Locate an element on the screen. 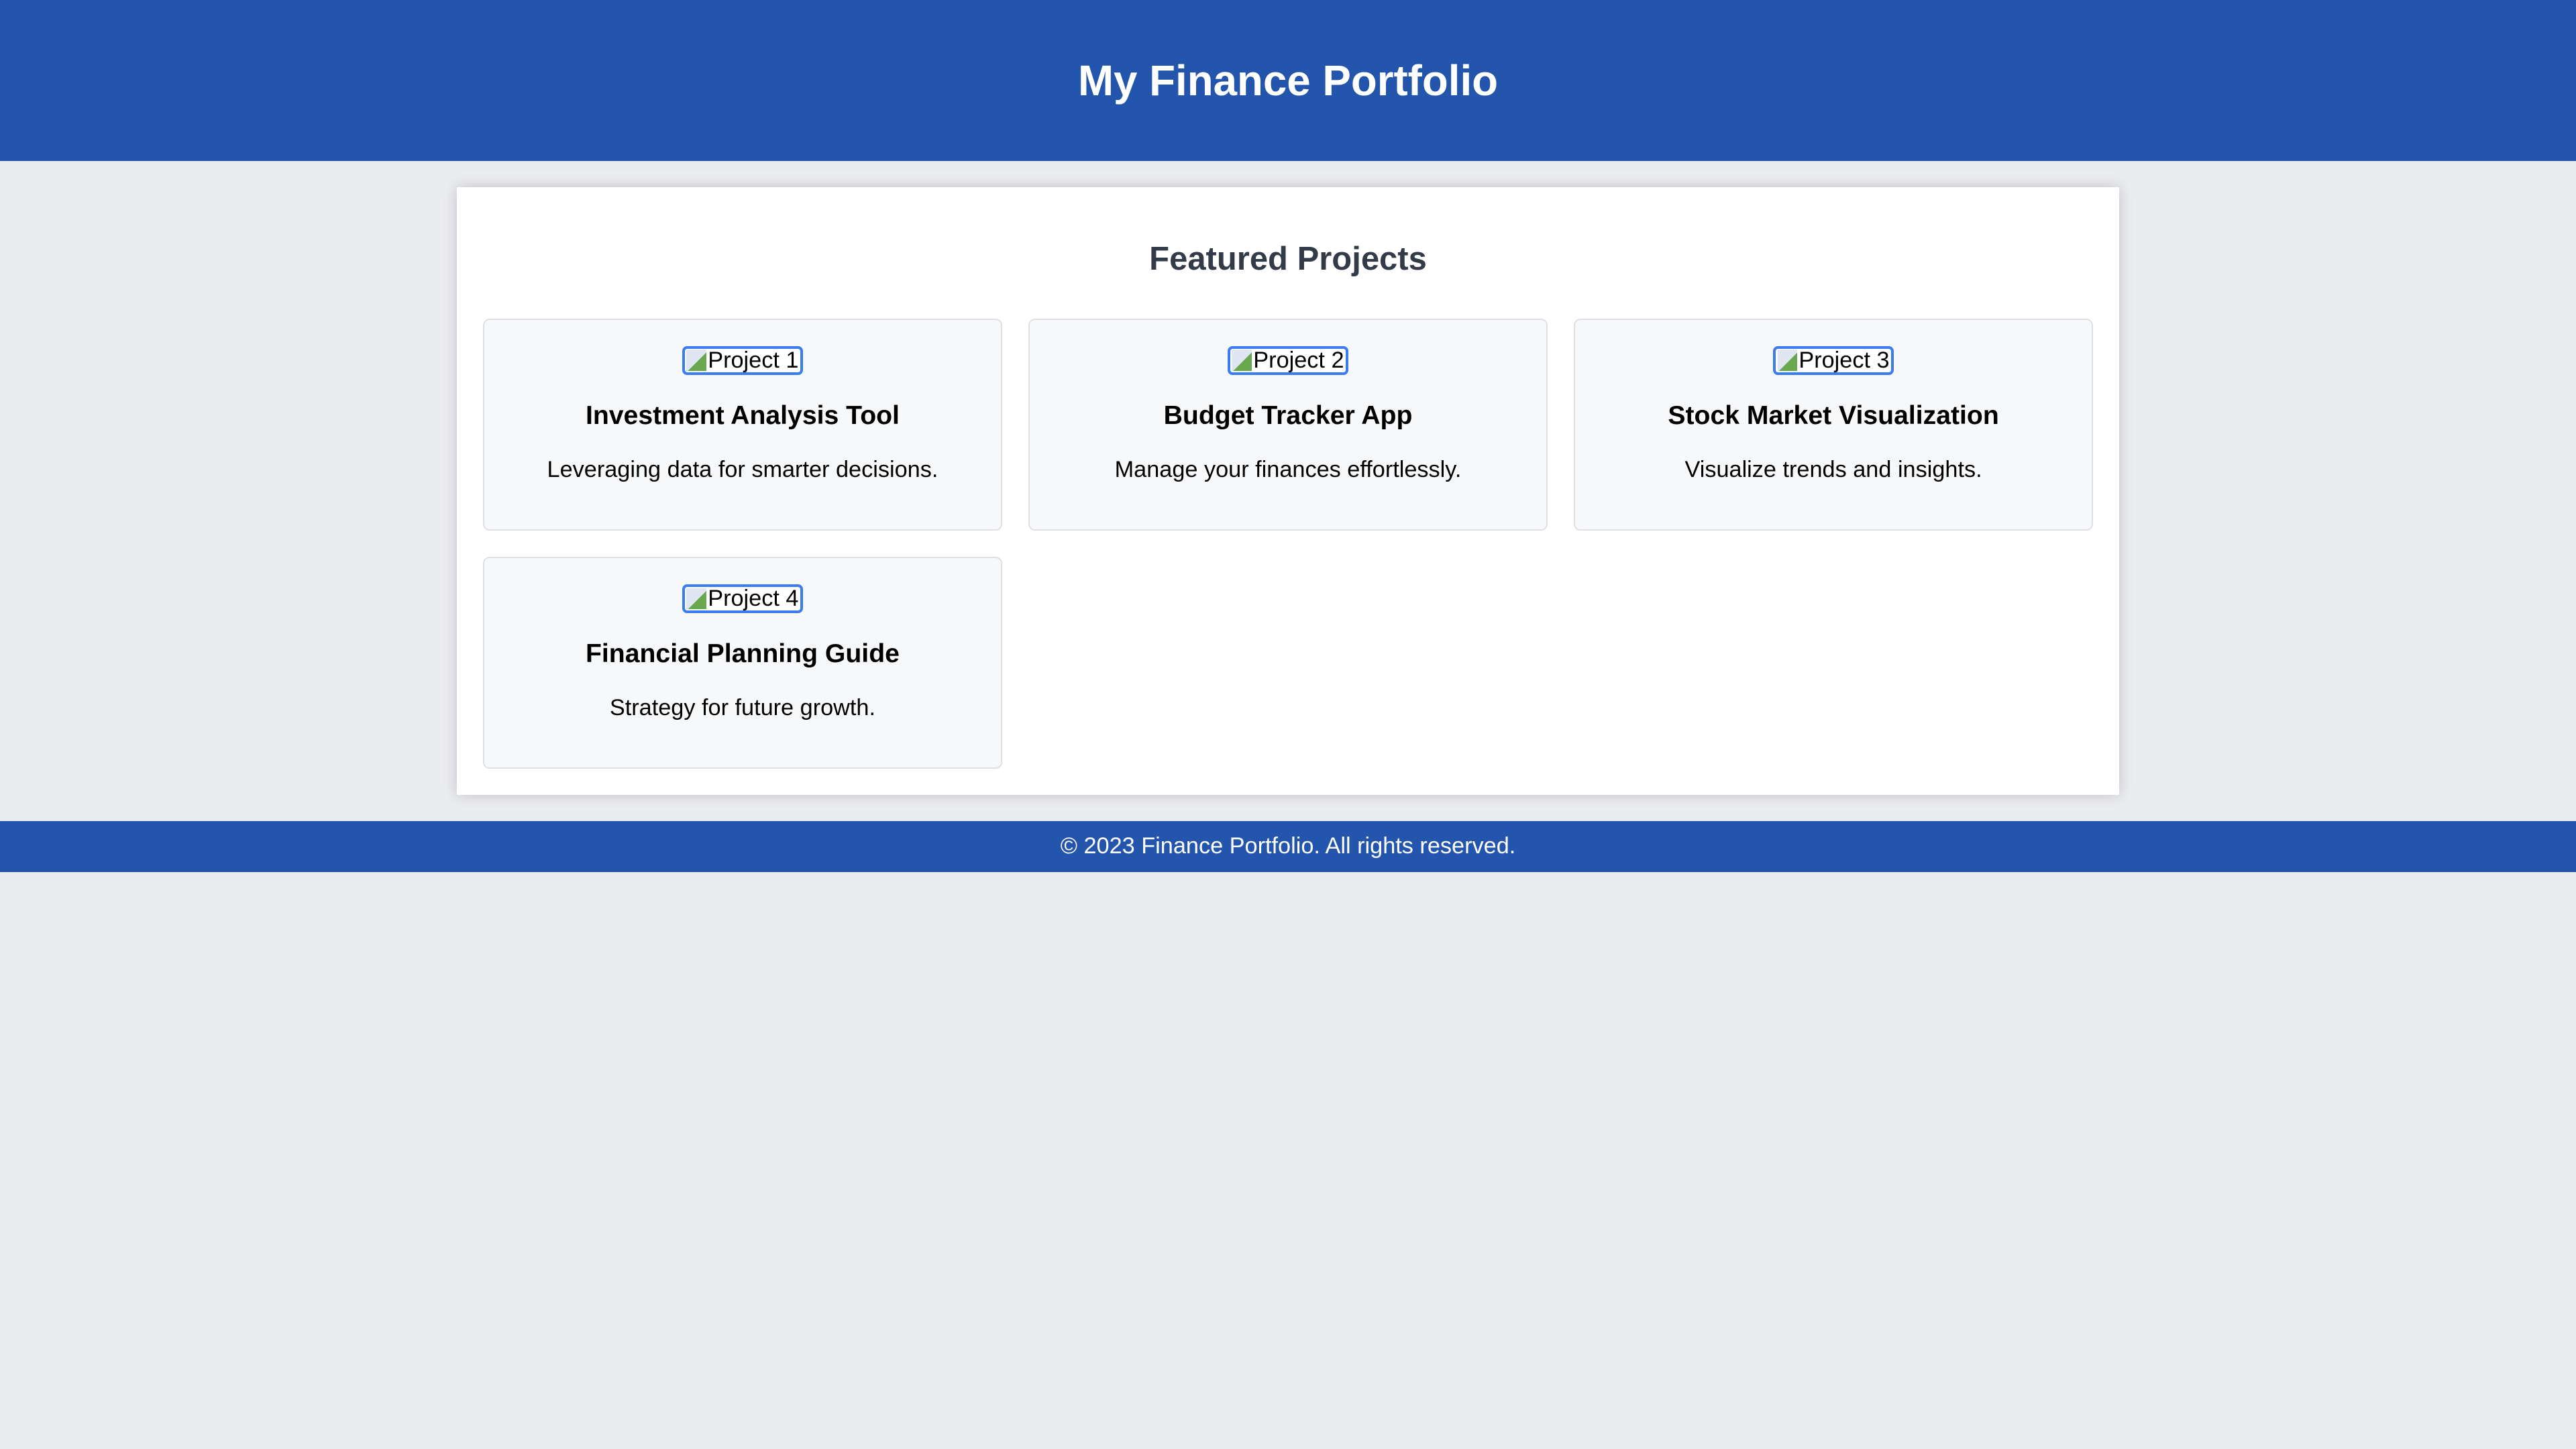  project-title: Investment Analysis Tool is located at coordinates (742, 415).